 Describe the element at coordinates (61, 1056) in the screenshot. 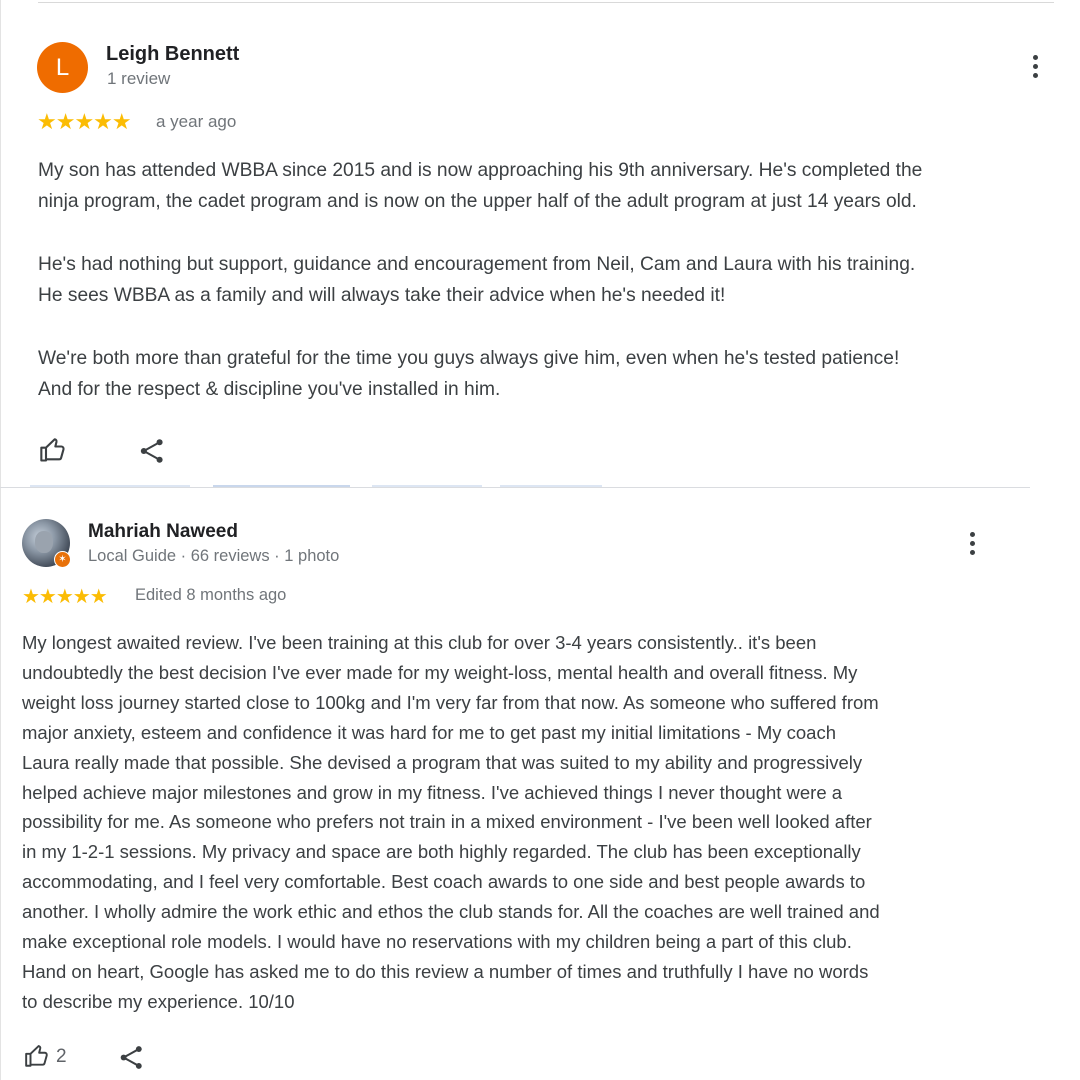

I see `like-count: 2` at that location.